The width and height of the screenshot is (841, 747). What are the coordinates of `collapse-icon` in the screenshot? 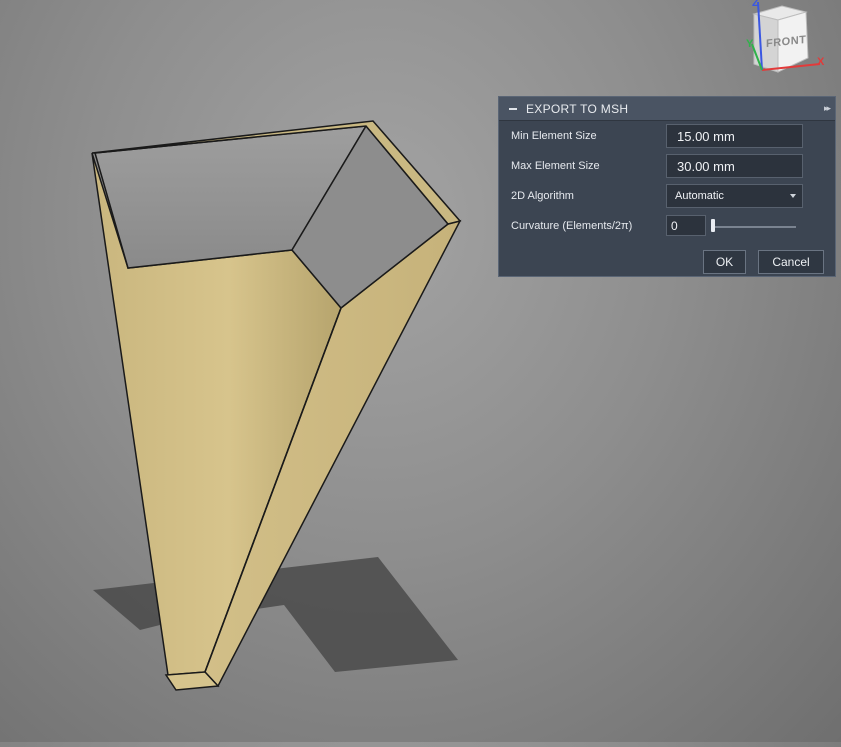 It's located at (513, 108).